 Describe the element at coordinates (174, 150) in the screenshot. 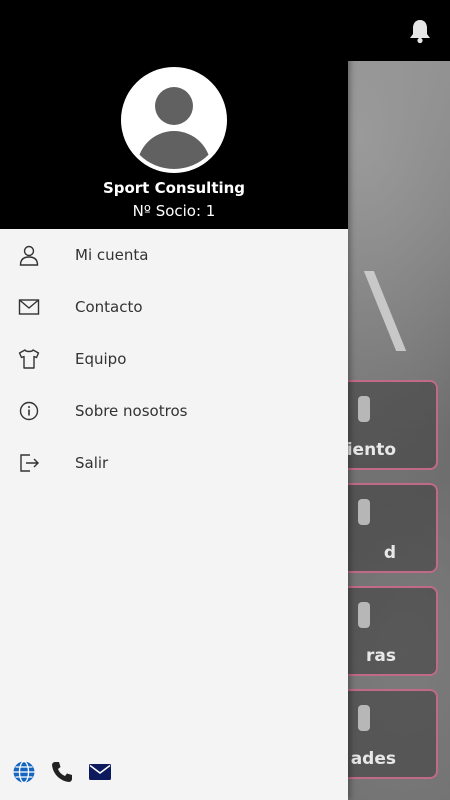

I see `avatar-body` at that location.